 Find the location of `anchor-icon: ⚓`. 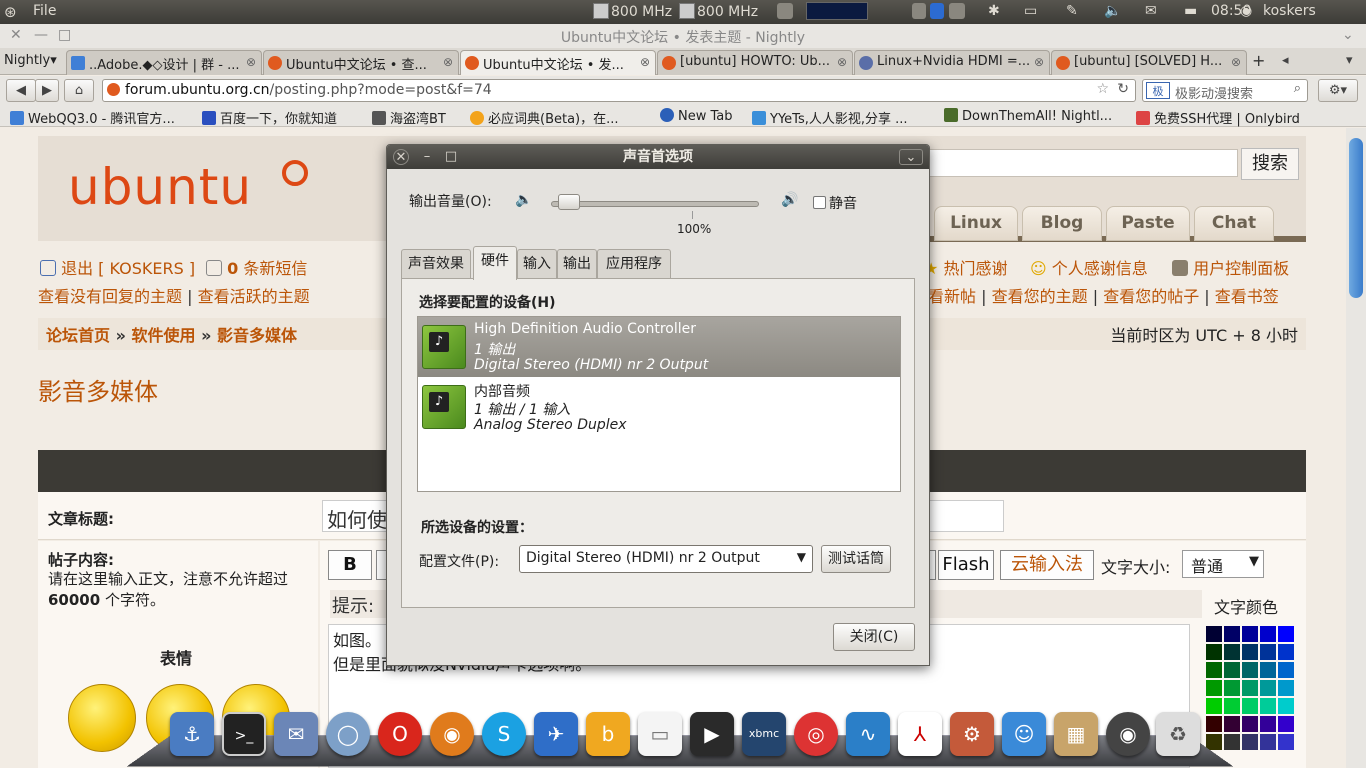

anchor-icon: ⚓ is located at coordinates (192, 734).